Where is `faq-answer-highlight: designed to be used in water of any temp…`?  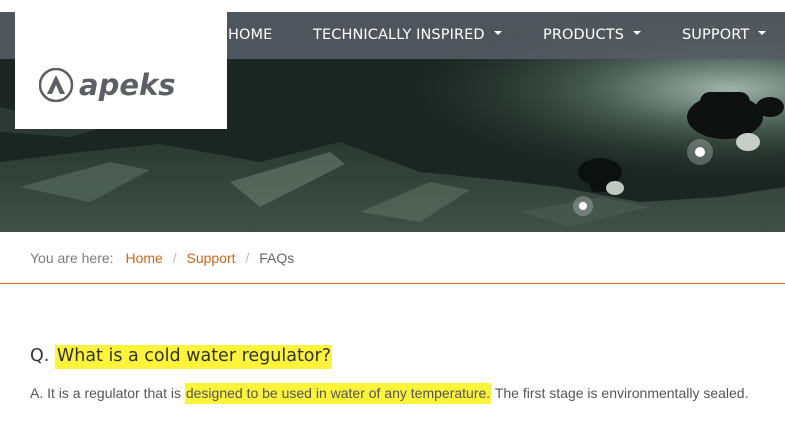
faq-answer-highlight: designed to be used in water of any temp… is located at coordinates (338, 393).